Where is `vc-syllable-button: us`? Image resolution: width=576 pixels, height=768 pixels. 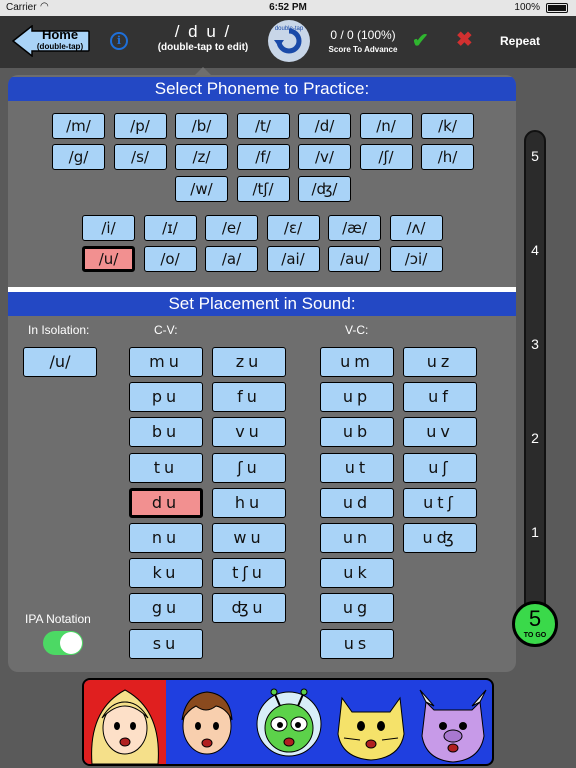
vc-syllable-button: us is located at coordinates (357, 643).